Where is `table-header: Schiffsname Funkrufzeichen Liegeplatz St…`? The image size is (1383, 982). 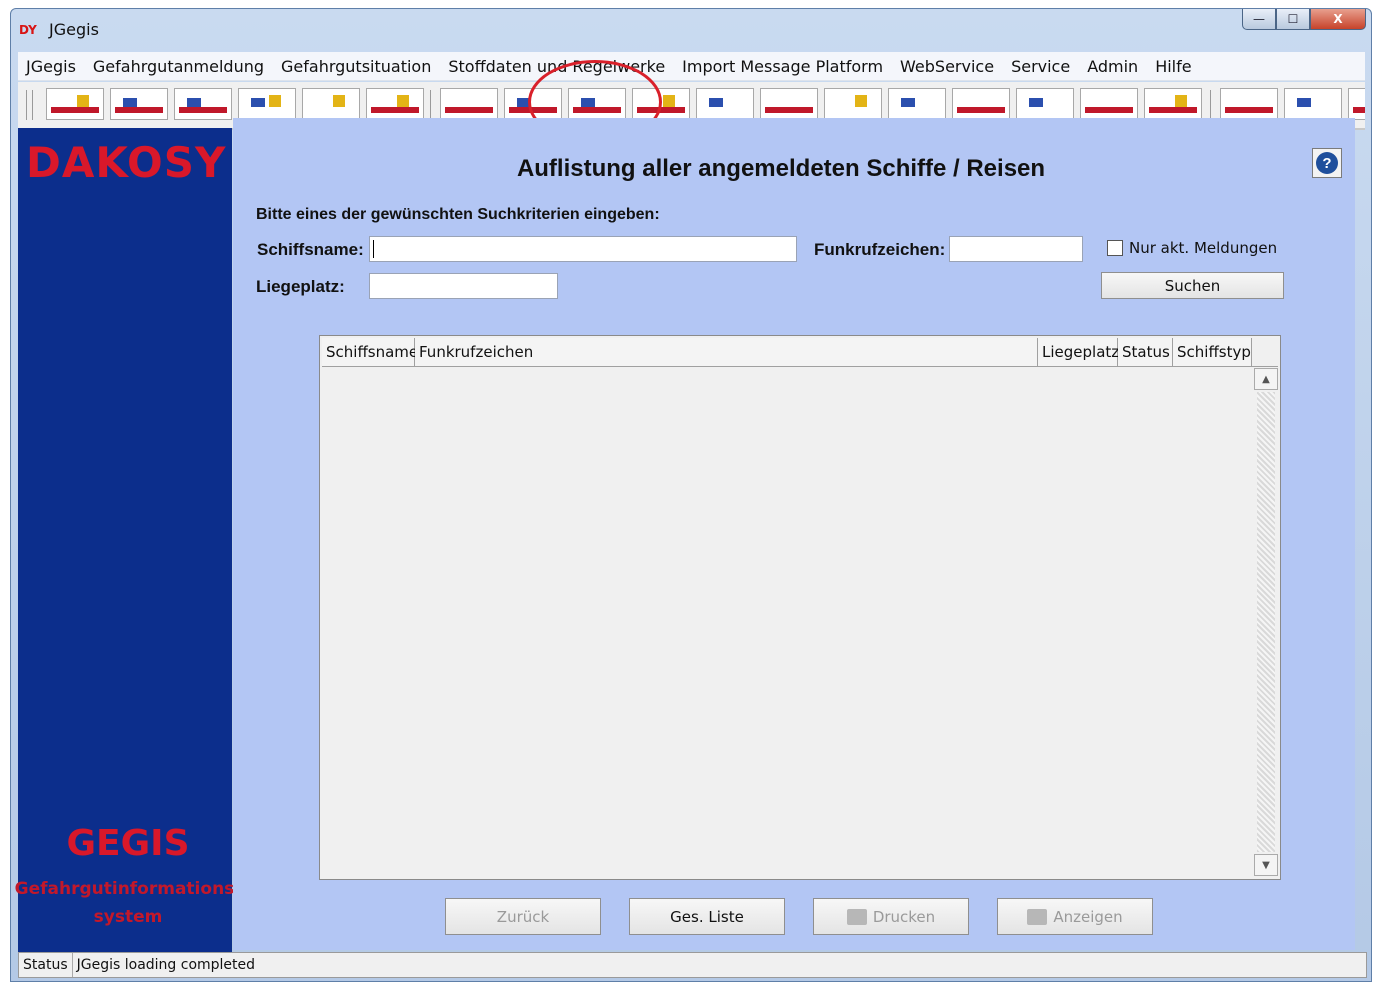
table-header: Schiffsname Funkrufzeichen Liegeplatz St… is located at coordinates (800, 352).